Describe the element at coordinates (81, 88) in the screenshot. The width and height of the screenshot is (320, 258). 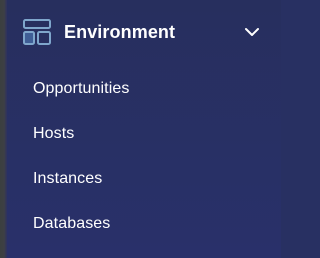
I see `sidebar-item-label: Opportunities` at that location.